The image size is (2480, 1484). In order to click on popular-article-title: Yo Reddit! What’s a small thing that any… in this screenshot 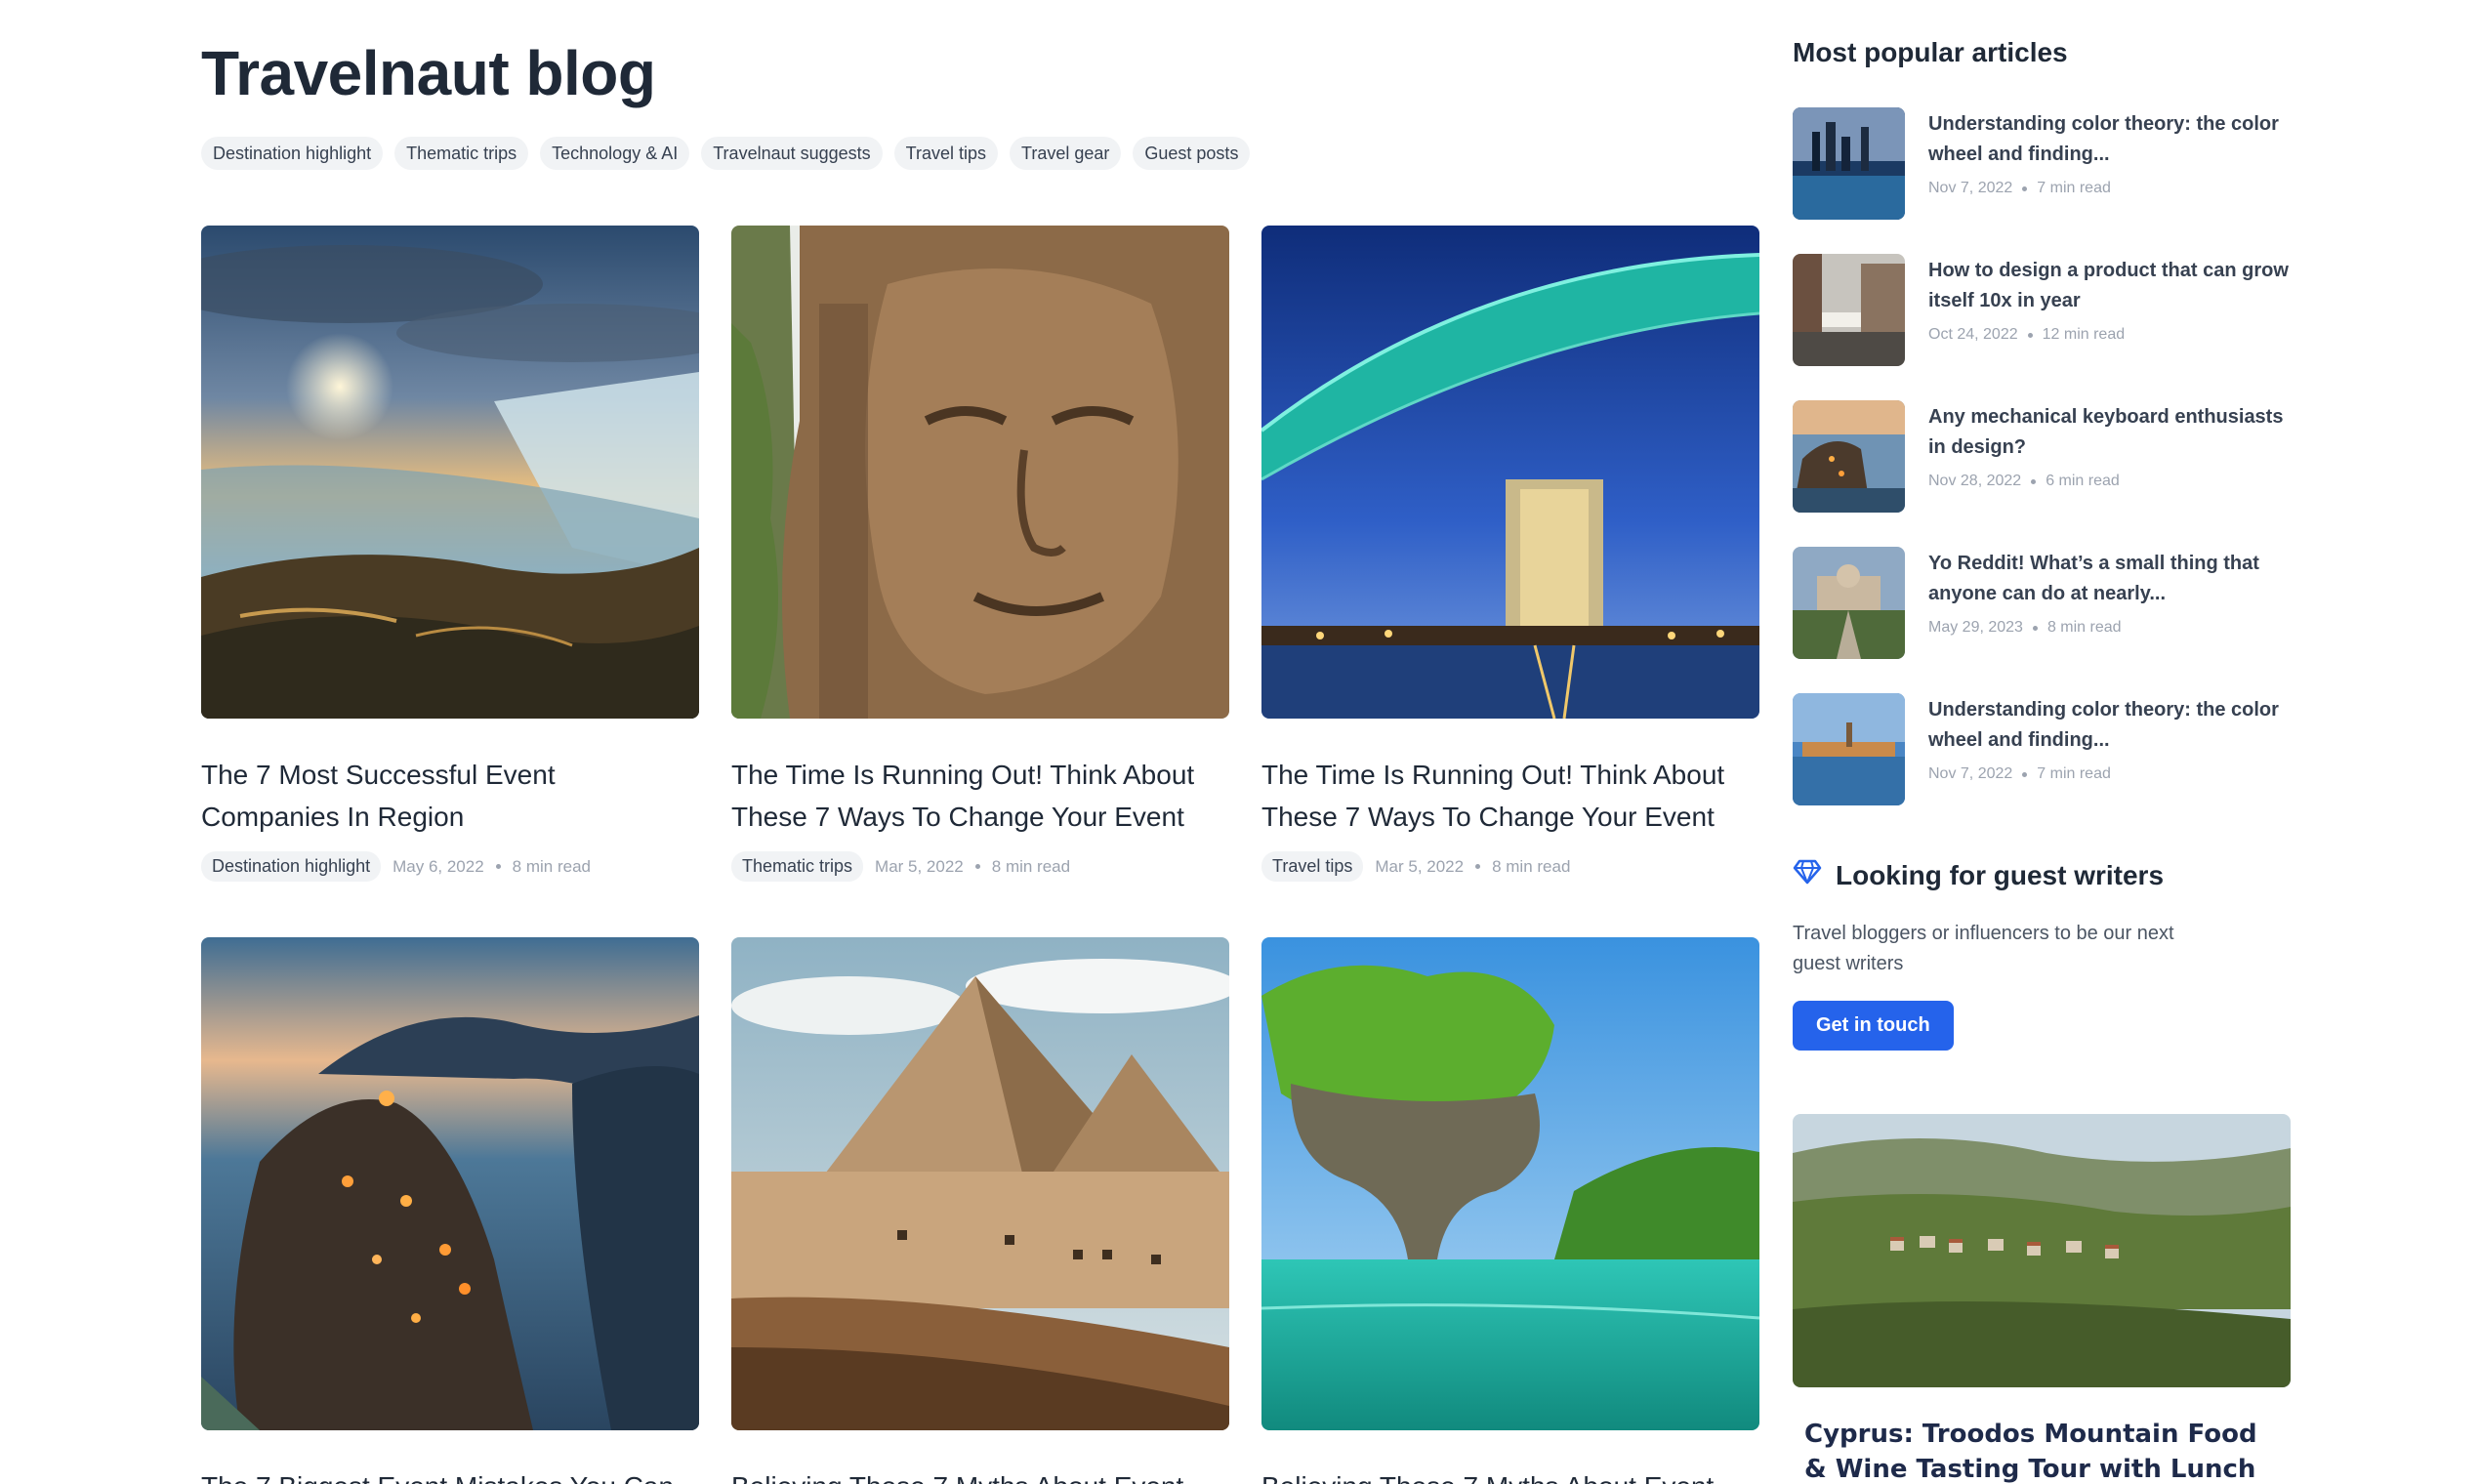, I will do `click(2113, 579)`.